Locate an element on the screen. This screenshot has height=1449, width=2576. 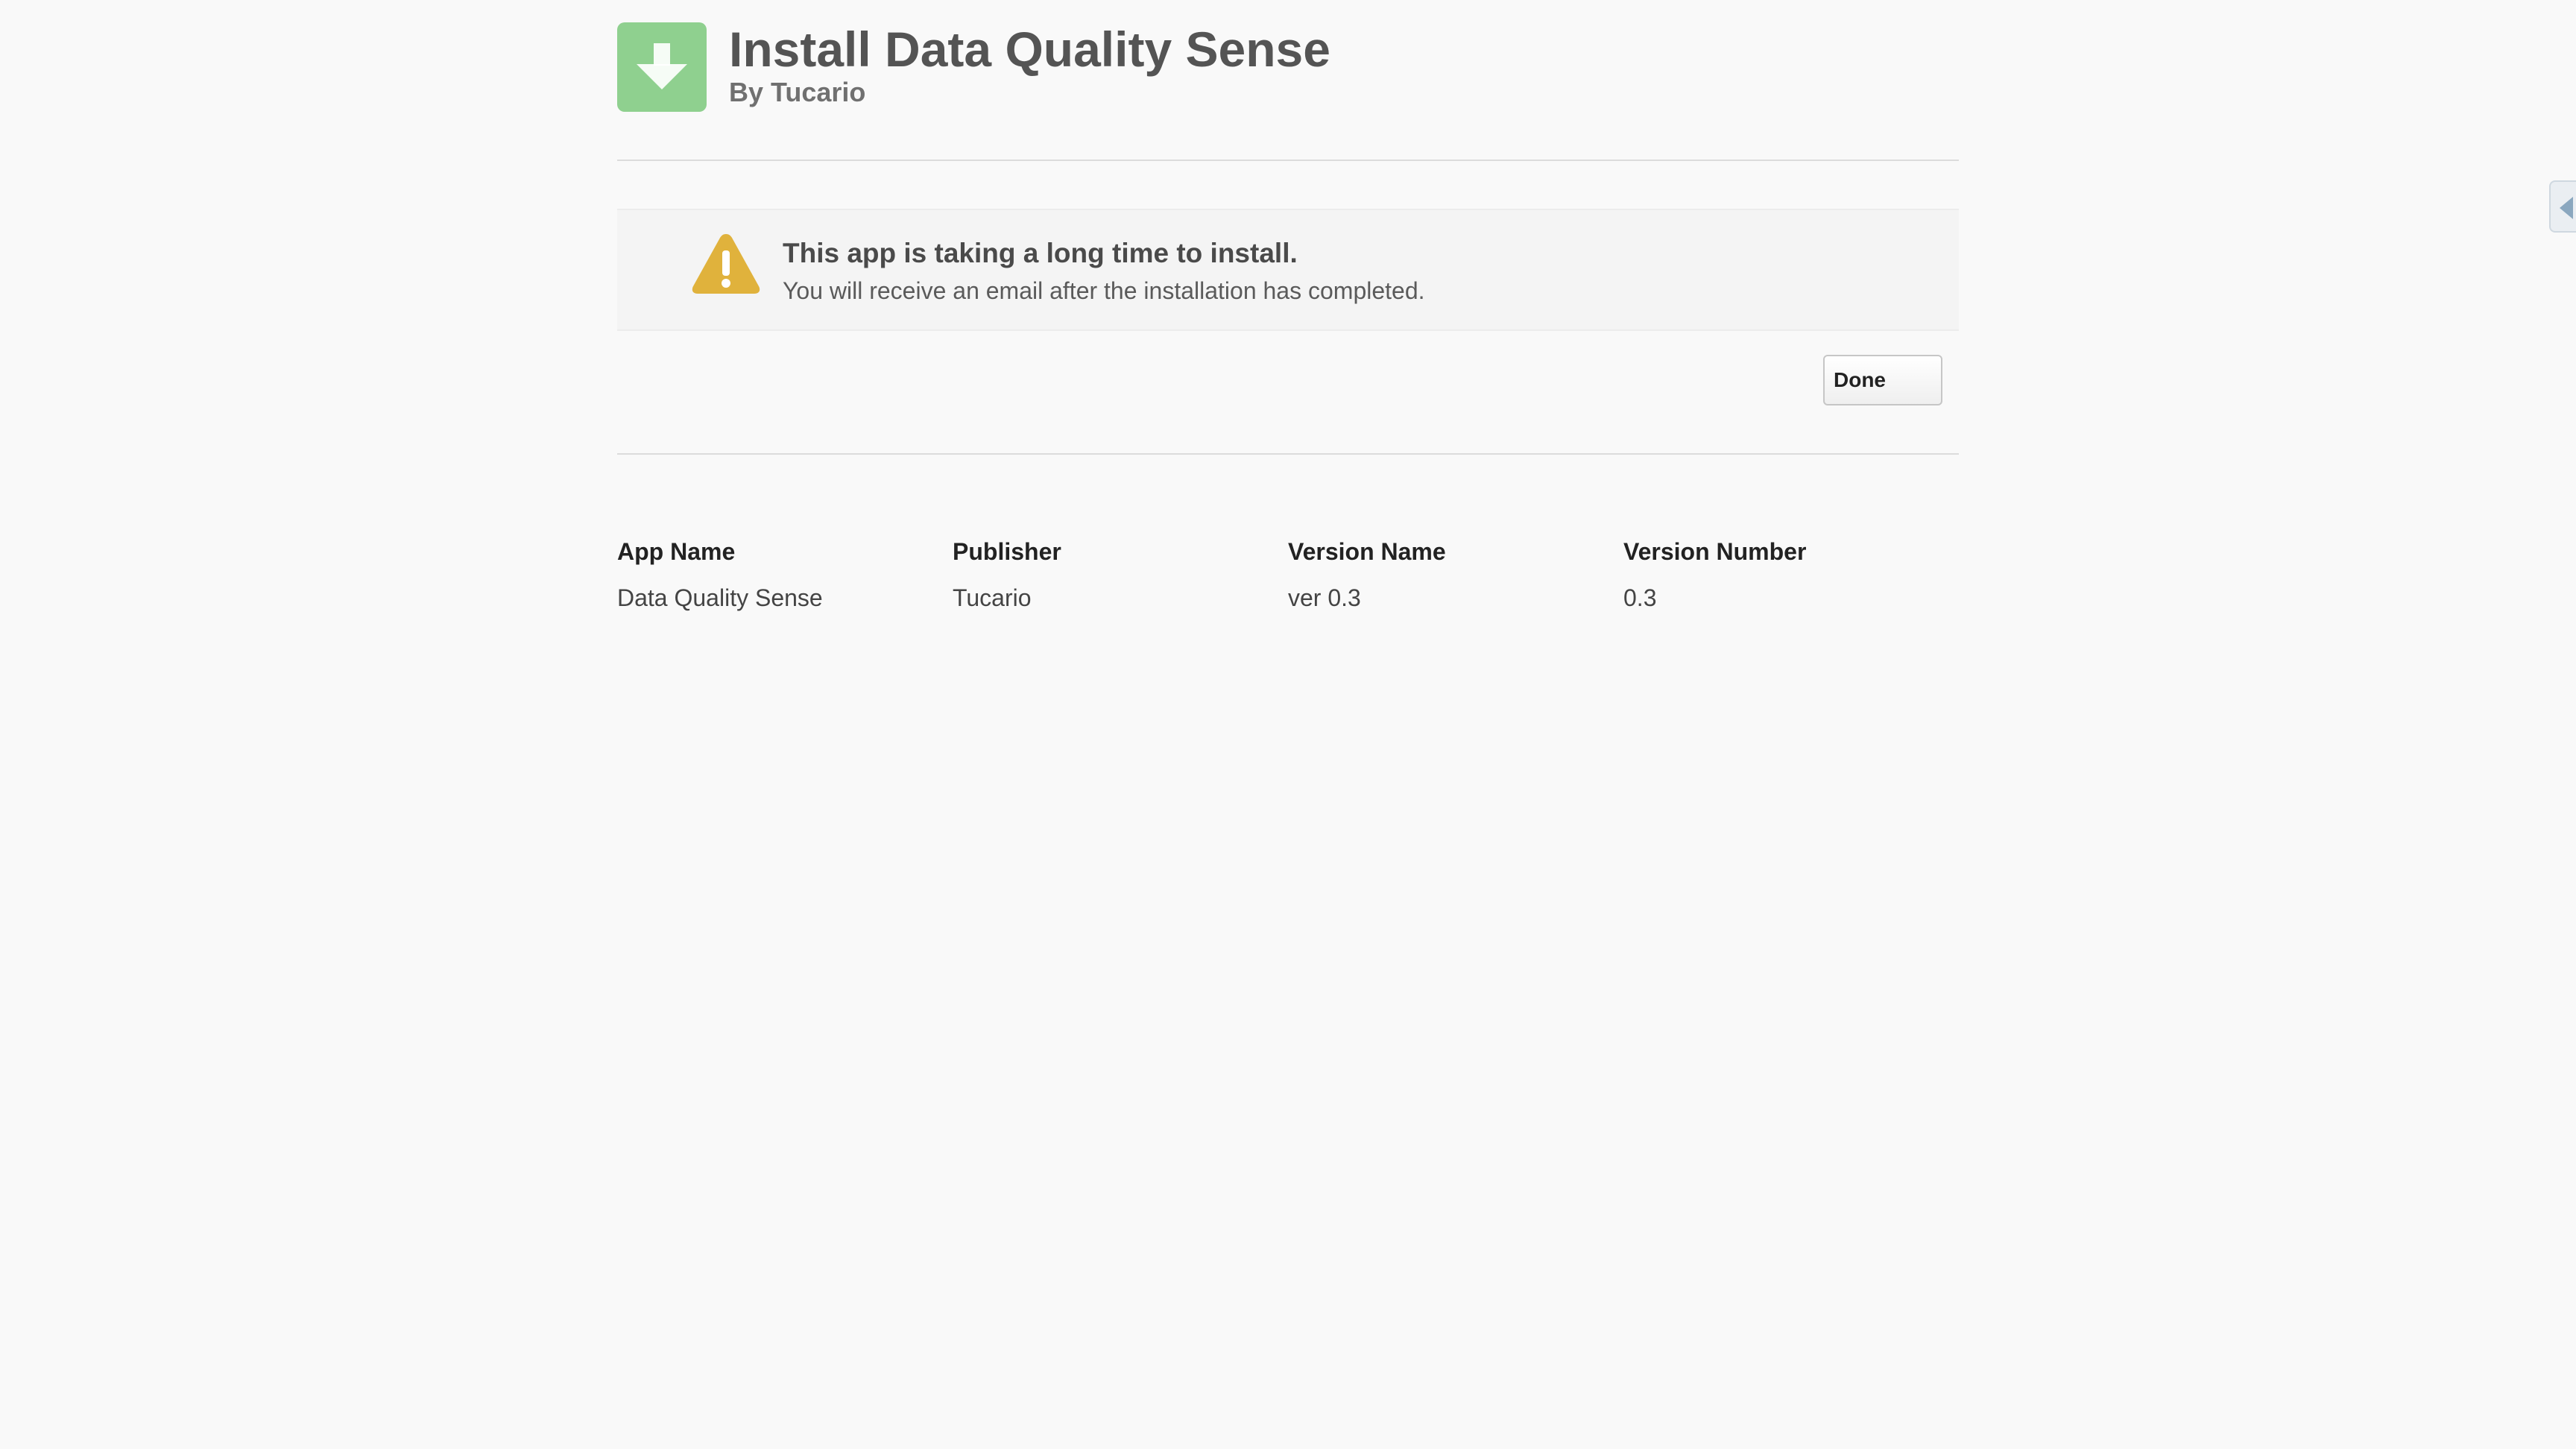
warning-icon is located at coordinates (726, 264).